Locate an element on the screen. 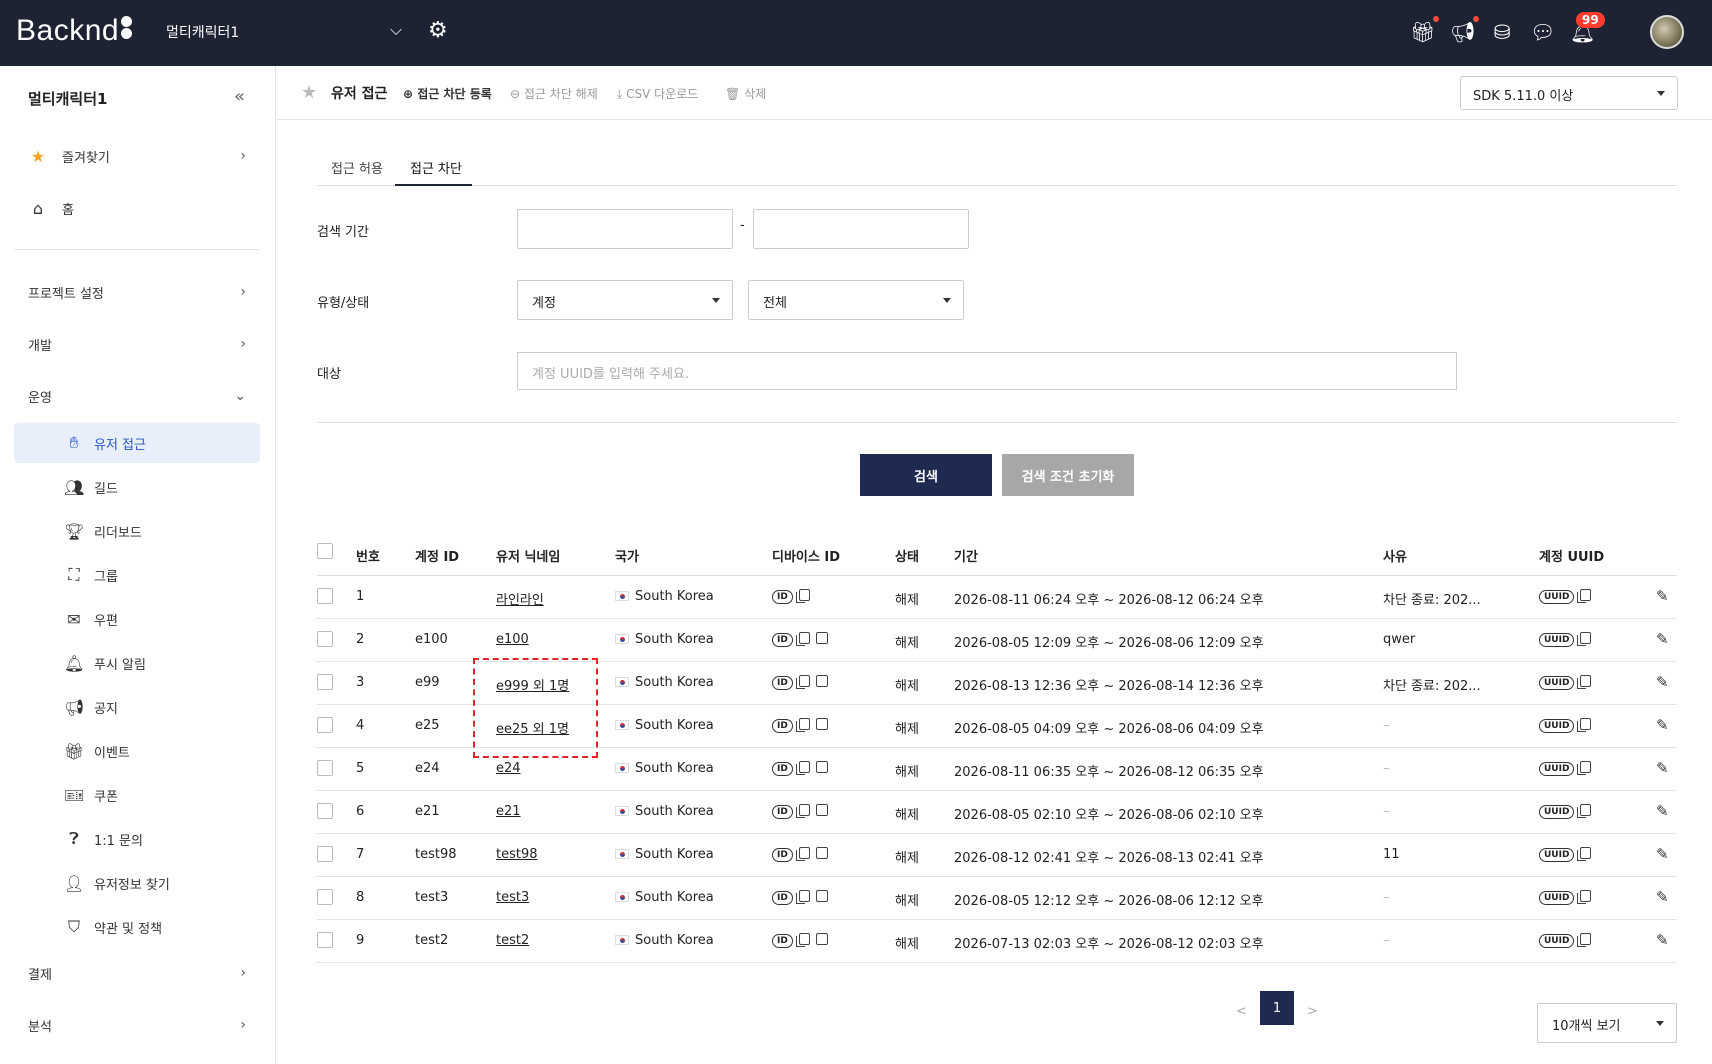 This screenshot has width=1712, height=1064. sidebar-item-event: 🎁︎ 이벤트 is located at coordinates (137, 751).